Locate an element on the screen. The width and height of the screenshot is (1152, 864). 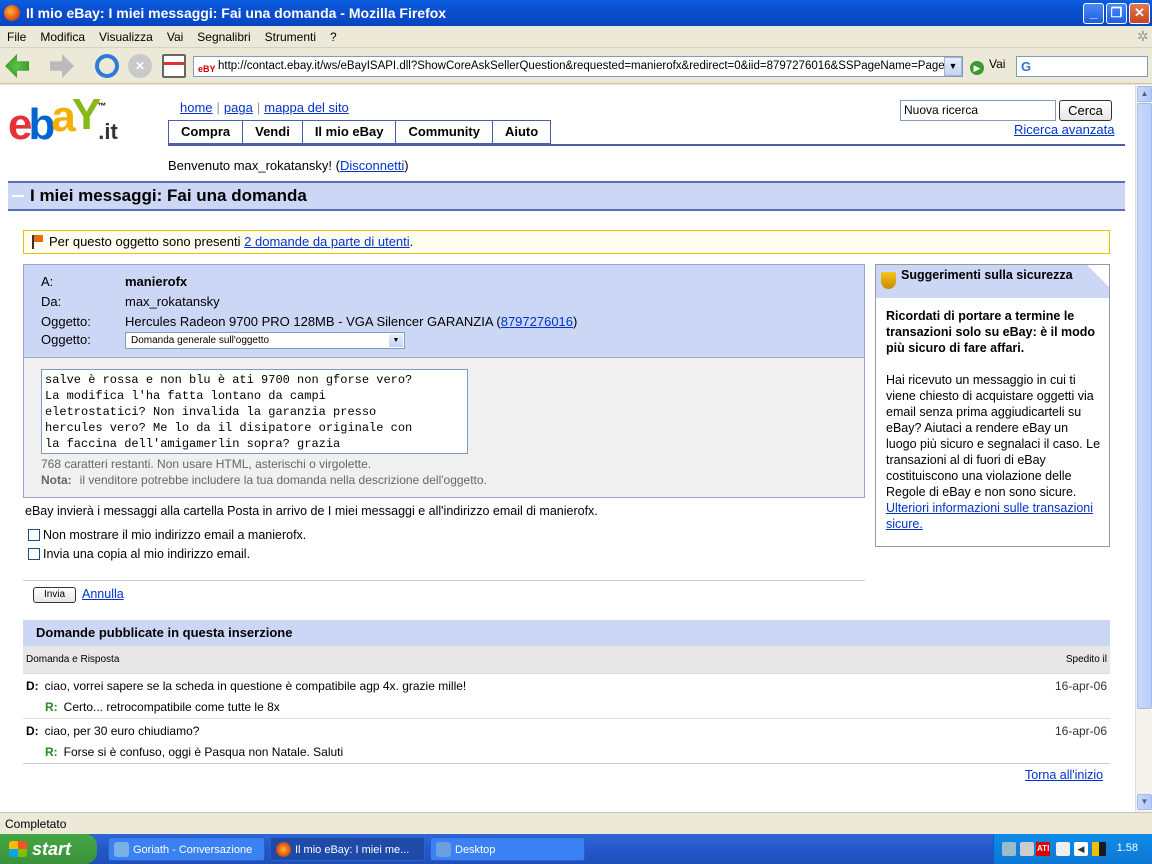
system-tray: ATI ◀ 1.58 is located at coordinates (1072, 849).